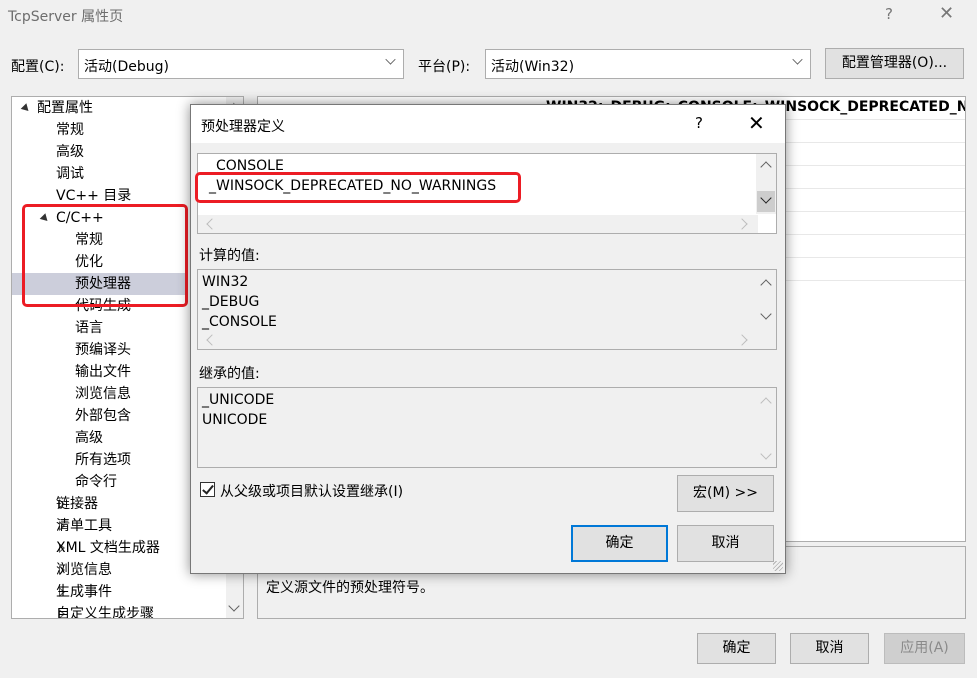 This screenshot has width=977, height=678. Describe the element at coordinates (648, 64) in the screenshot. I see `platform-select: 活动(Win32)` at that location.